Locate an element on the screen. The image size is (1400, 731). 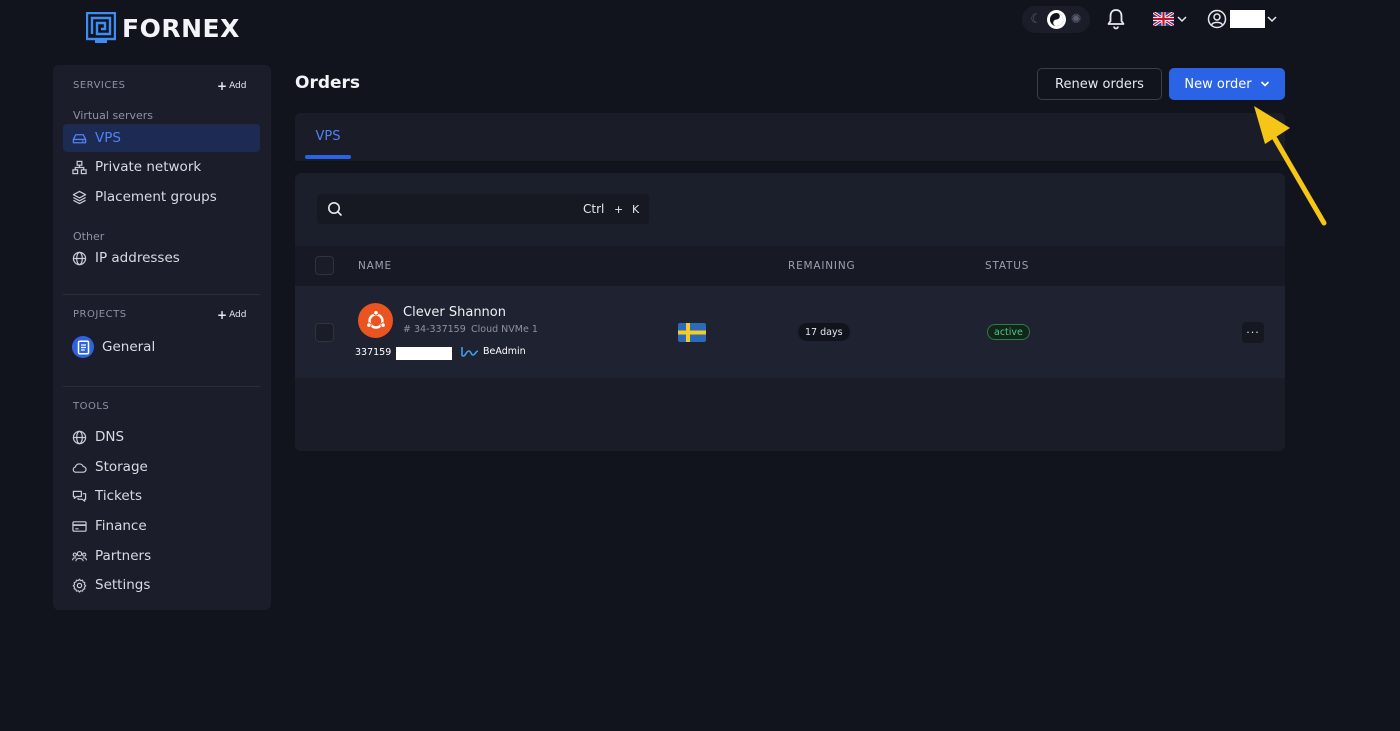
tools-section-title: TOOLS is located at coordinates (91, 406).